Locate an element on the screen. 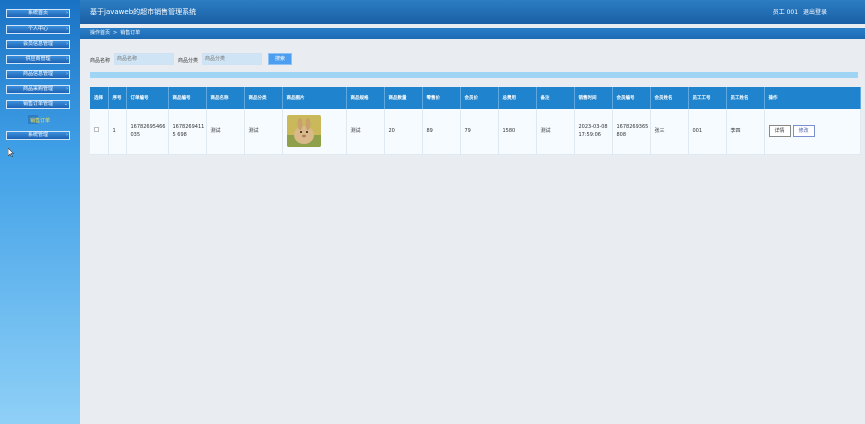 This screenshot has width=865, height=424. row-select-cell is located at coordinates (99, 132).